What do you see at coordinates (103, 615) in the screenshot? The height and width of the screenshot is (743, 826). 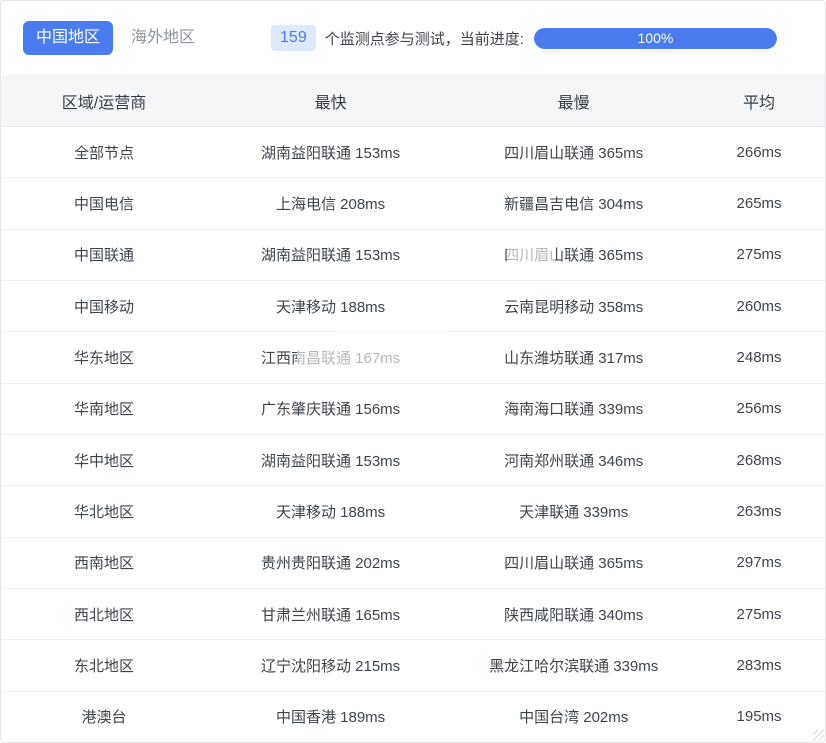 I see `region-cell: 西北地区` at bounding box center [103, 615].